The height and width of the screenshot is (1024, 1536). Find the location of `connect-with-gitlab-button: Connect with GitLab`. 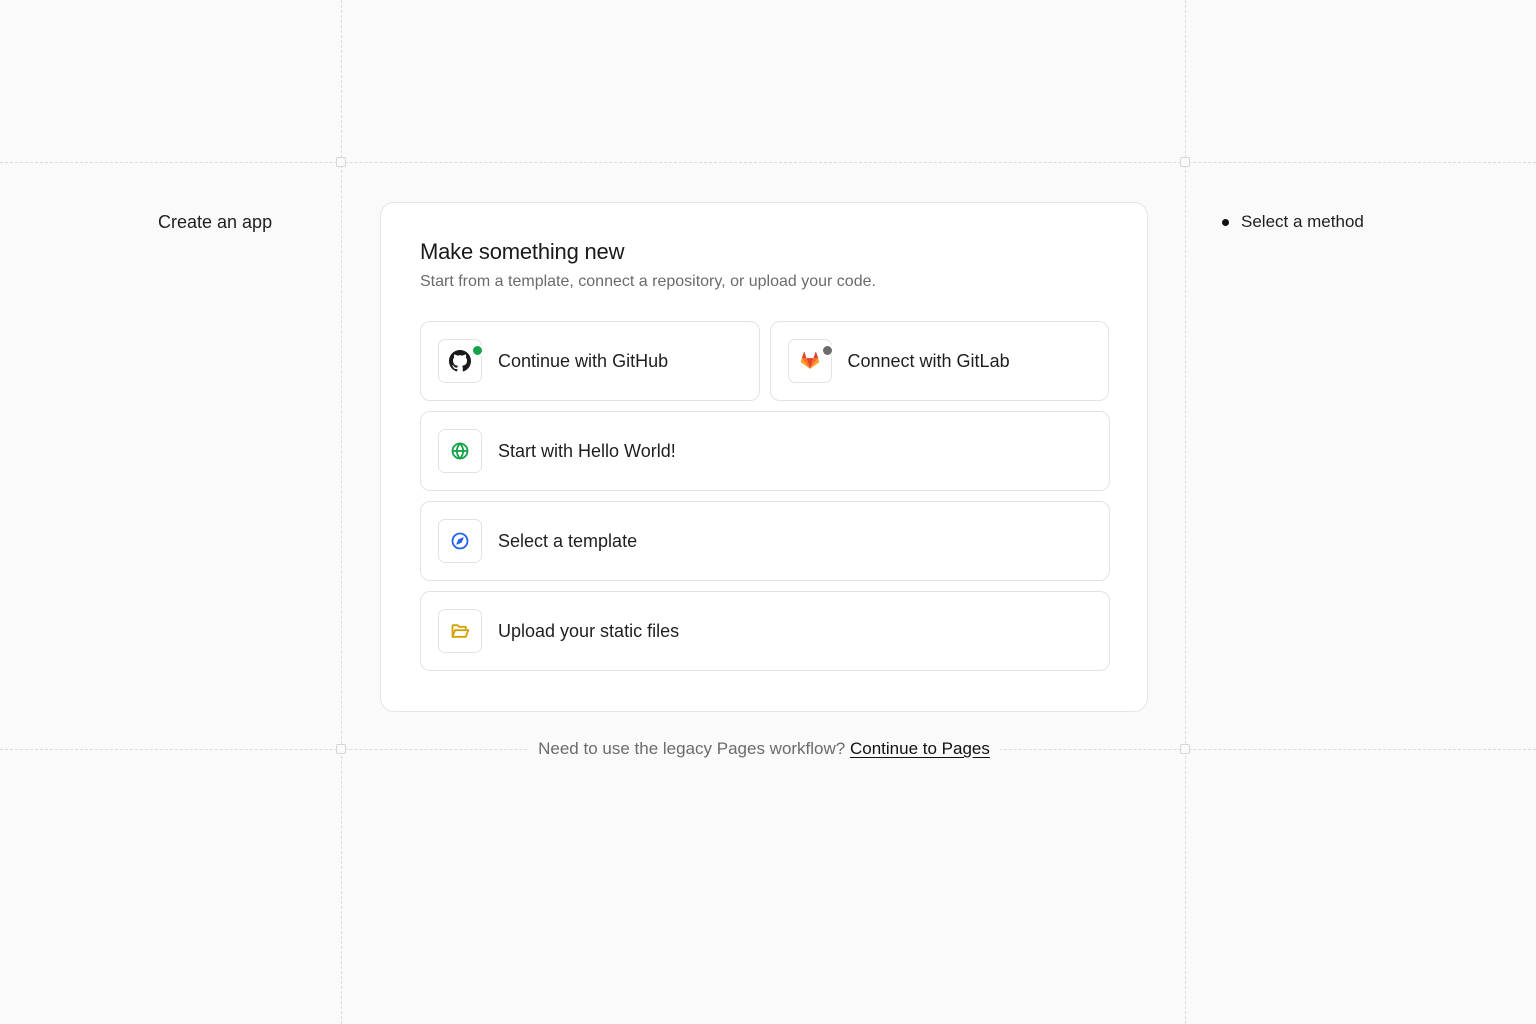

connect-with-gitlab-button: Connect with GitLab is located at coordinates (939, 361).